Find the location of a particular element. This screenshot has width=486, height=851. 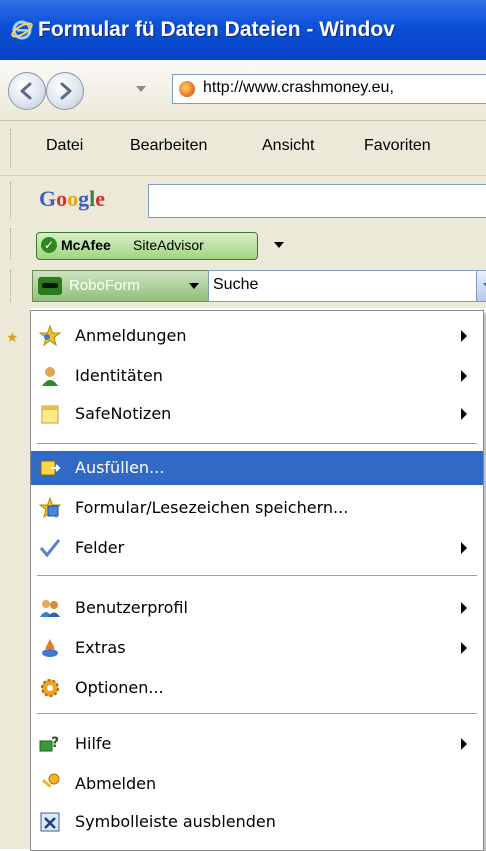

menu-bearbeiten: Bearbeiten is located at coordinates (168, 146).